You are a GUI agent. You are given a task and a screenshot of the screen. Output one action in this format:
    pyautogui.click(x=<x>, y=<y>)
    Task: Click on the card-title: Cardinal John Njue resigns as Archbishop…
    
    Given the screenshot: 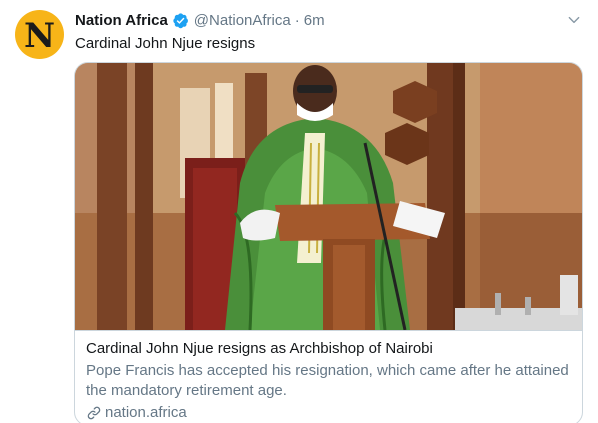 What is the action you would take?
    pyautogui.click(x=330, y=349)
    